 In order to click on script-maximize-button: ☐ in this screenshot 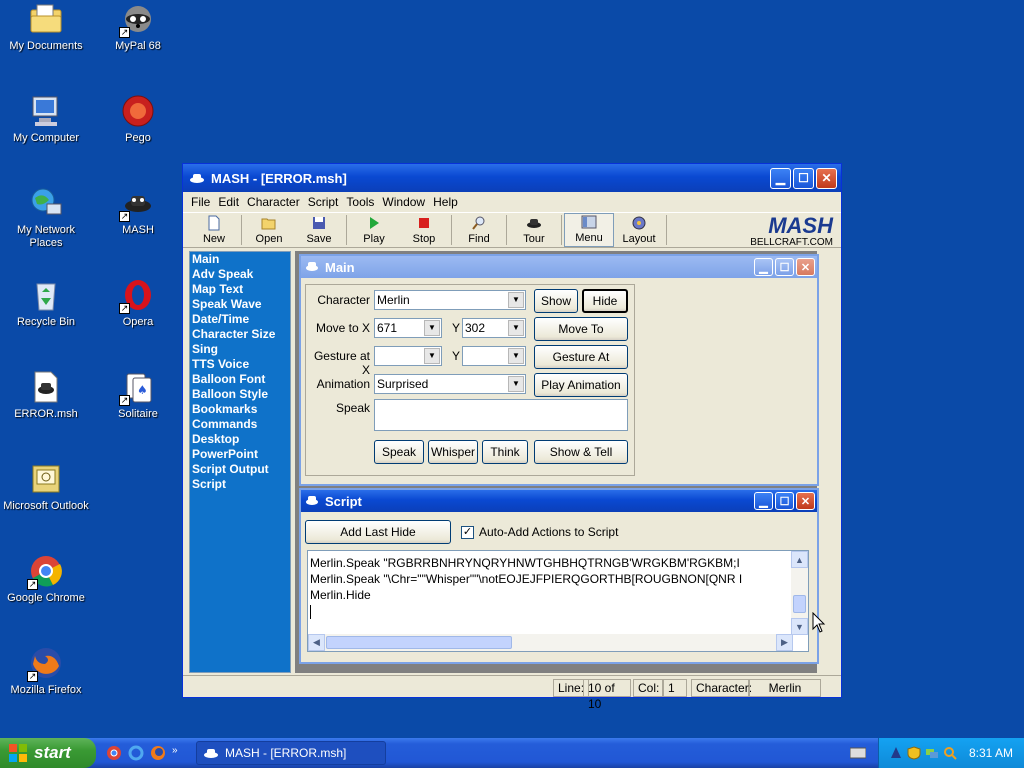, I will do `click(784, 501)`.